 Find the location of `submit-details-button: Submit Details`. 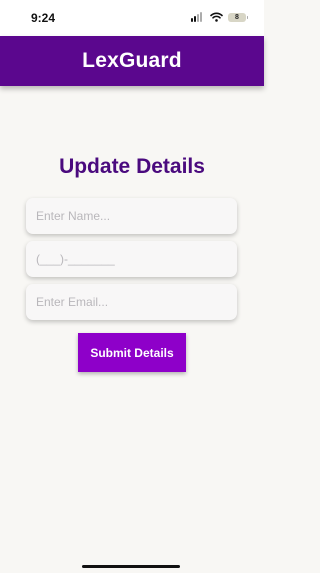

submit-details-button: Submit Details is located at coordinates (132, 352).